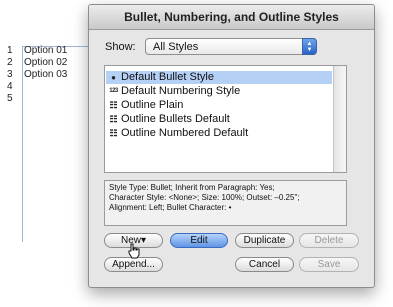 This screenshot has width=393, height=307. I want to click on show-select-value: All Styles, so click(176, 47).